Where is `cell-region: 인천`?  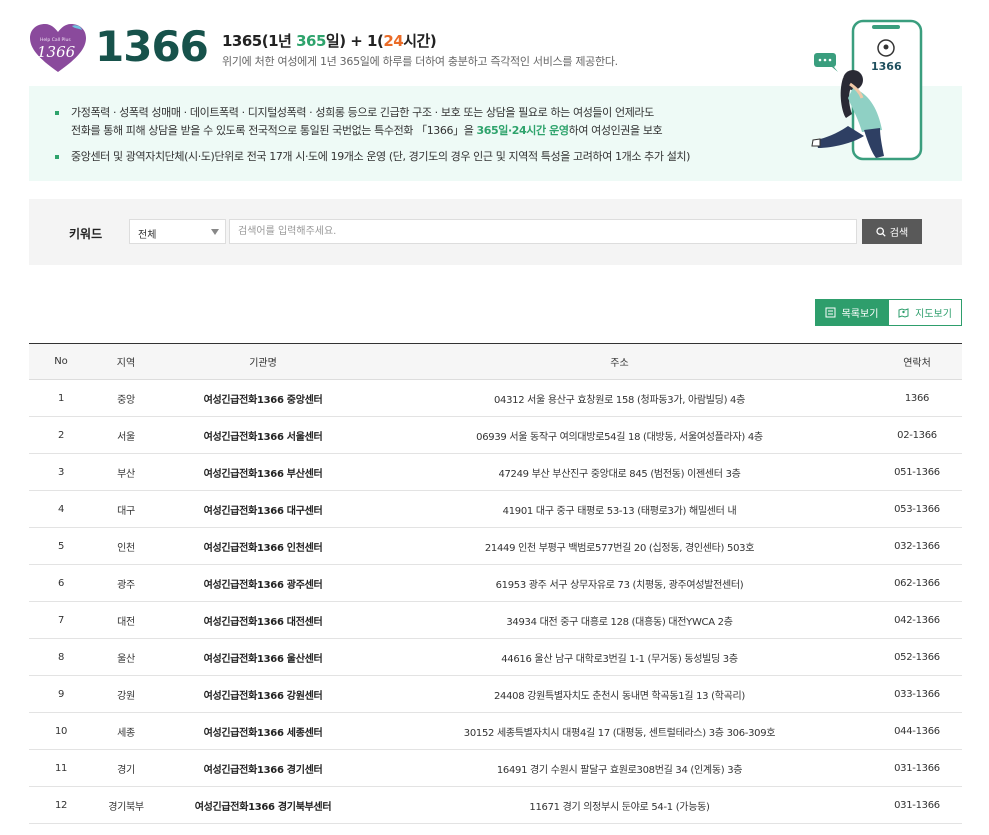
cell-region: 인천 is located at coordinates (126, 546).